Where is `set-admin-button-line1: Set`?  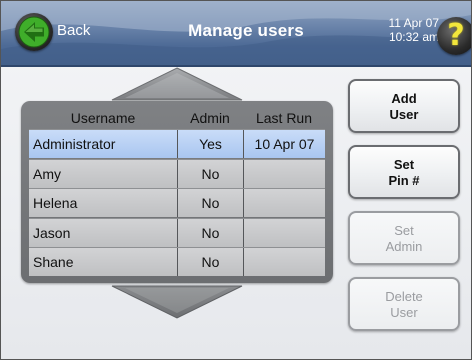
set-admin-button-line1: Set is located at coordinates (404, 230).